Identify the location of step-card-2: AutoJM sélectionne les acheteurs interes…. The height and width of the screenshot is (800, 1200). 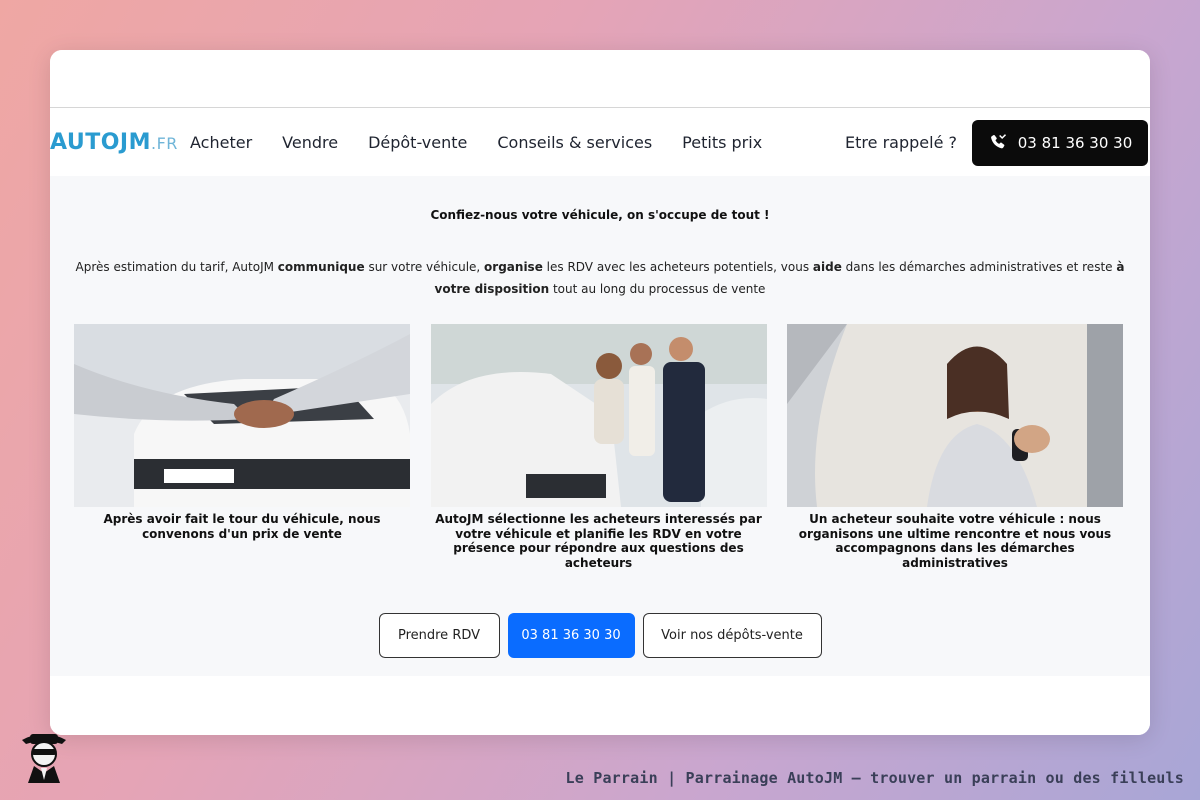
(598, 447).